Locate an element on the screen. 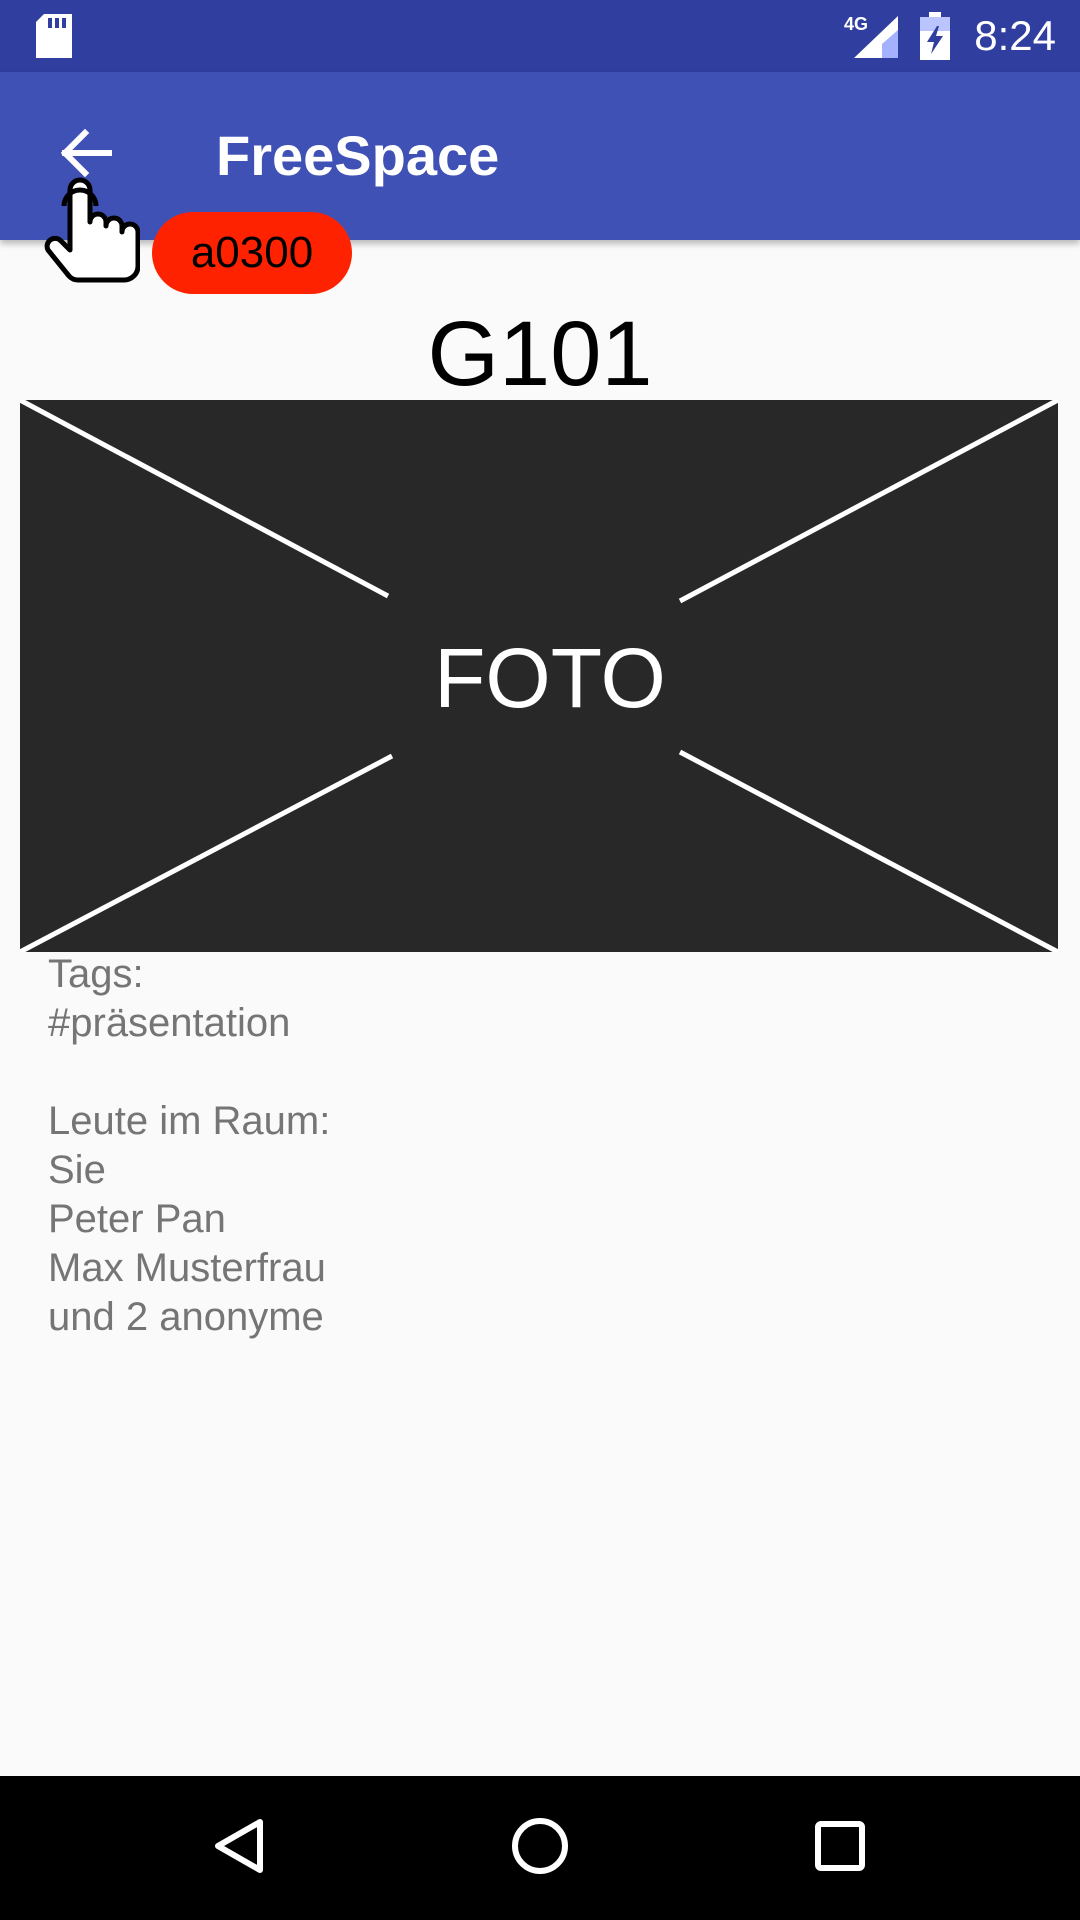 The width and height of the screenshot is (1080, 1920). action-badge: a0300 is located at coordinates (252, 253).